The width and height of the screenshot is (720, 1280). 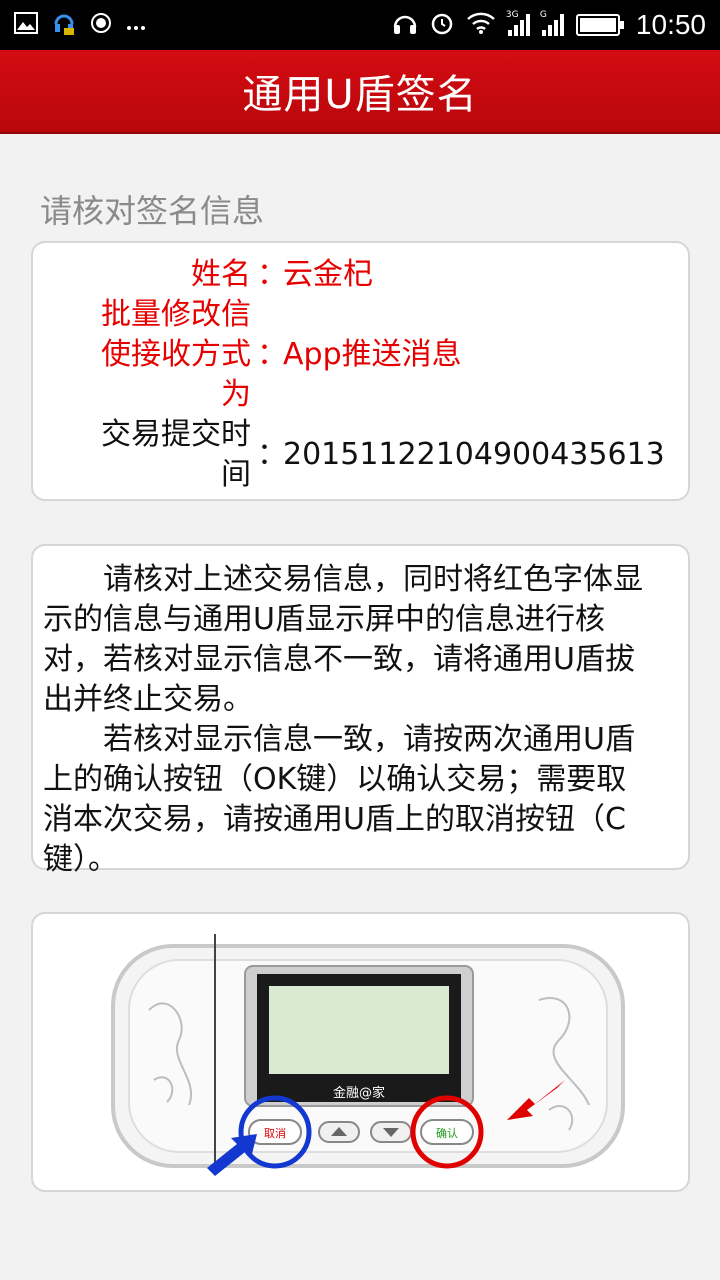 I want to click on status-bar-left, so click(x=80, y=25).